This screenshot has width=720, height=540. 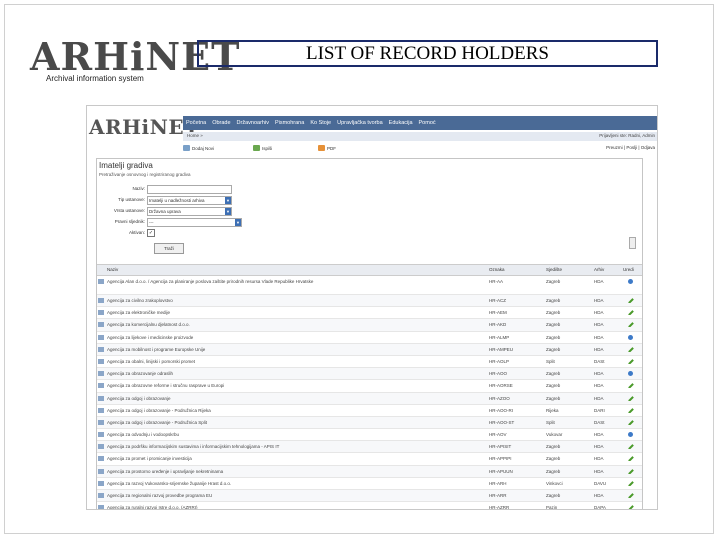 What do you see at coordinates (554, 435) in the screenshot?
I see `cell-sjediste: Vukovar` at bounding box center [554, 435].